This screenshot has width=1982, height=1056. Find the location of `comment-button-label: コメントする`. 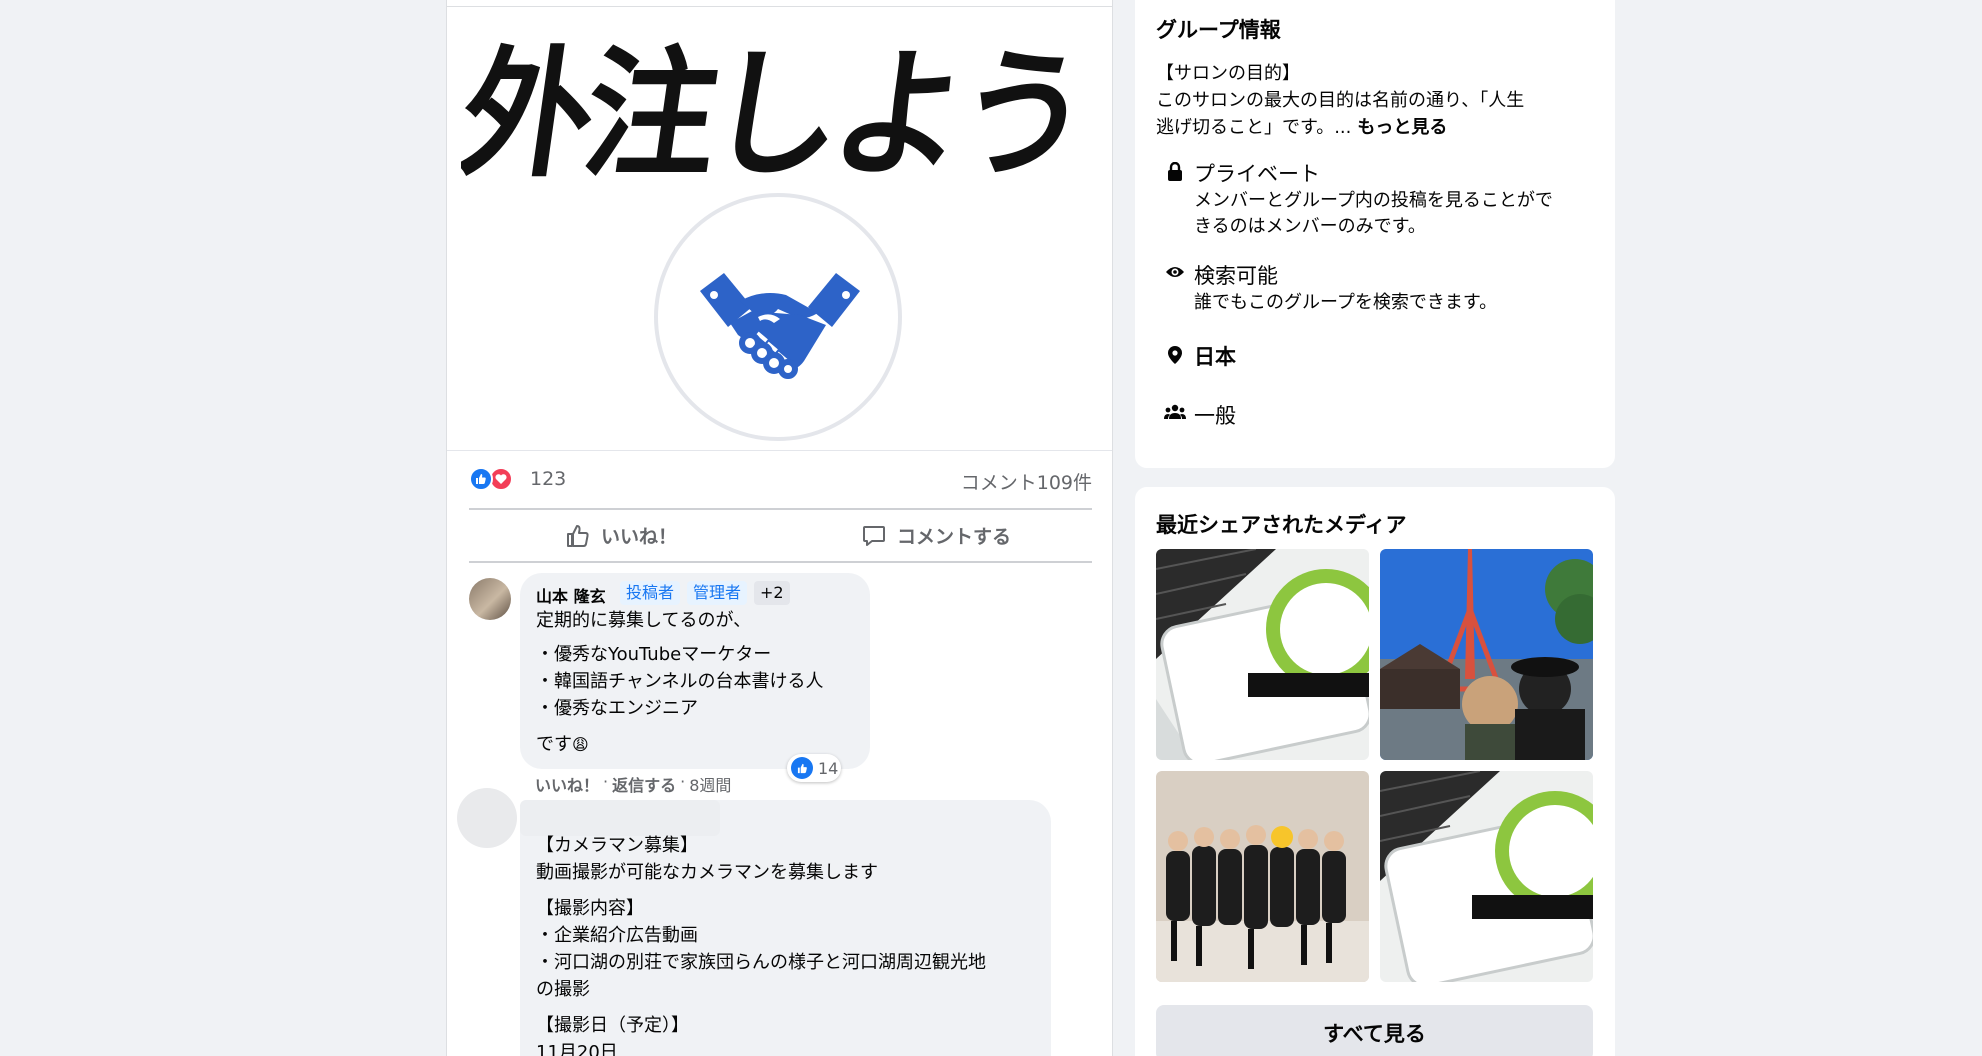

comment-button-label: コメントする is located at coordinates (954, 537).